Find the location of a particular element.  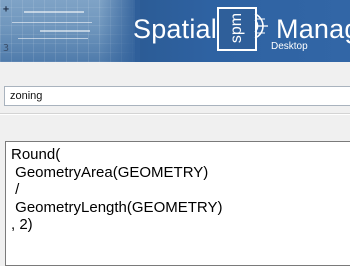

spacer-strip is located at coordinates (175, 72).